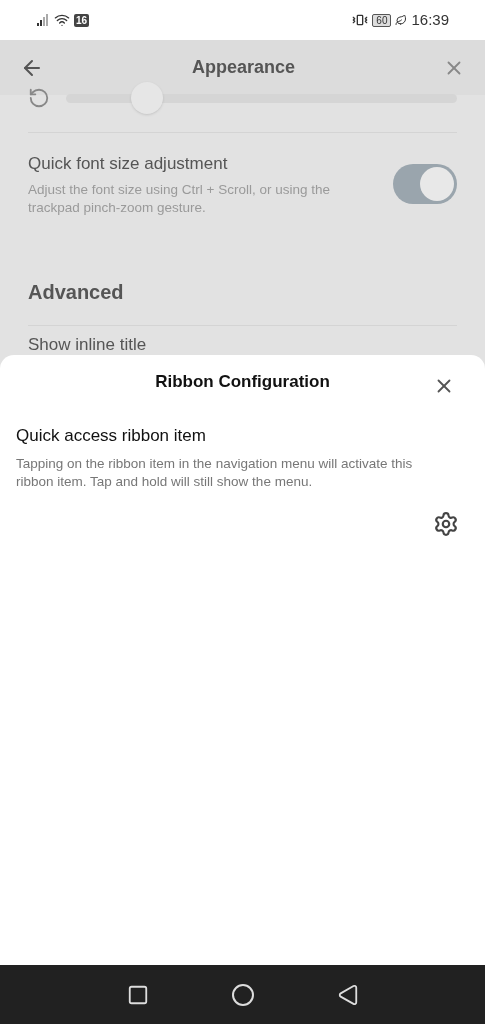 The height and width of the screenshot is (1024, 485). What do you see at coordinates (88, 344) in the screenshot?
I see `setting-label: Show inline title` at bounding box center [88, 344].